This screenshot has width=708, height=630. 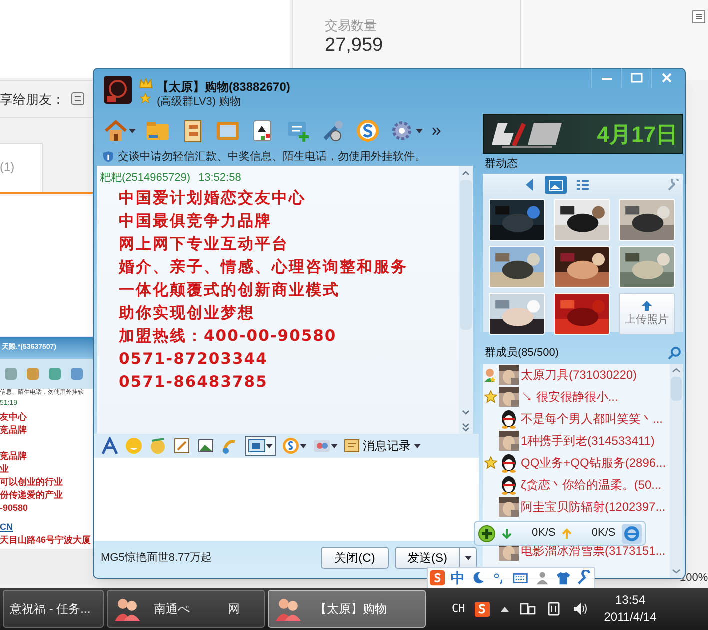 What do you see at coordinates (186, 609) in the screenshot?
I see `taskbar-button: 南通ぺ 网` at bounding box center [186, 609].